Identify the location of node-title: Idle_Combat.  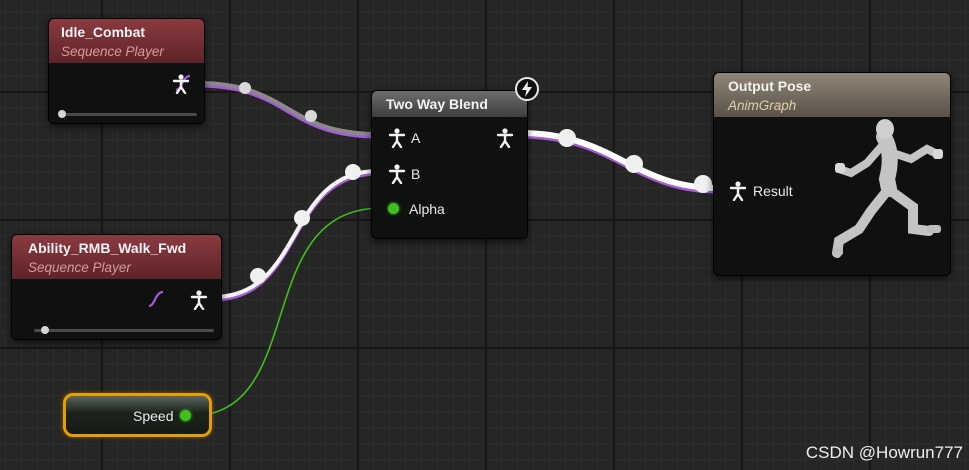
(103, 32).